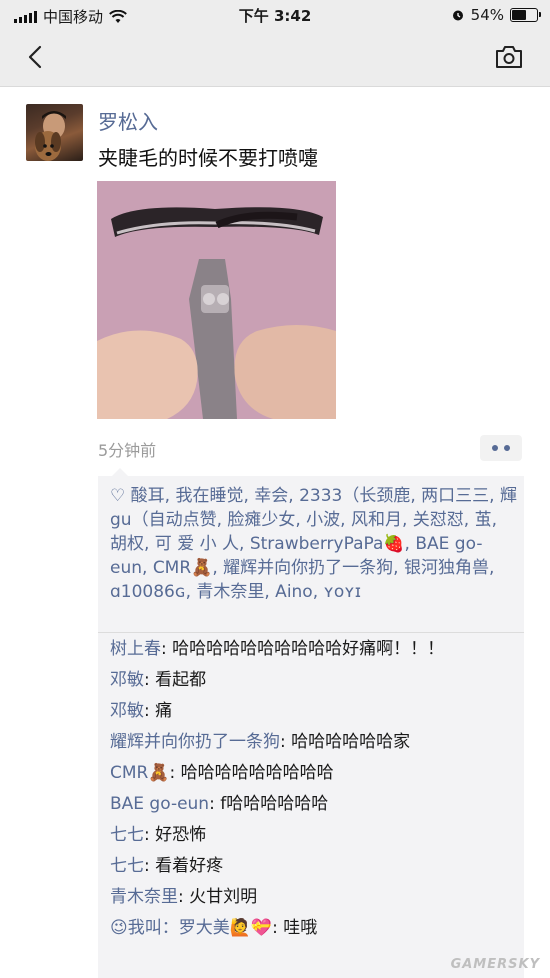  I want to click on comment-item: 七七: 好恐怖, so click(315, 835).